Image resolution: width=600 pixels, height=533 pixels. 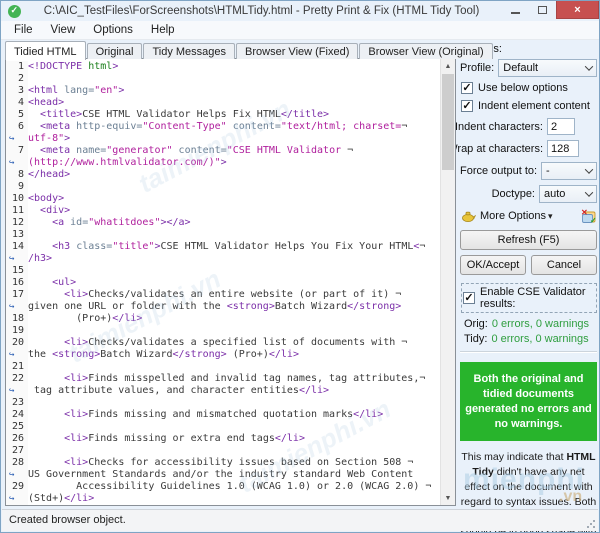 I want to click on force-output-row: Force output to: -, so click(x=528, y=171).